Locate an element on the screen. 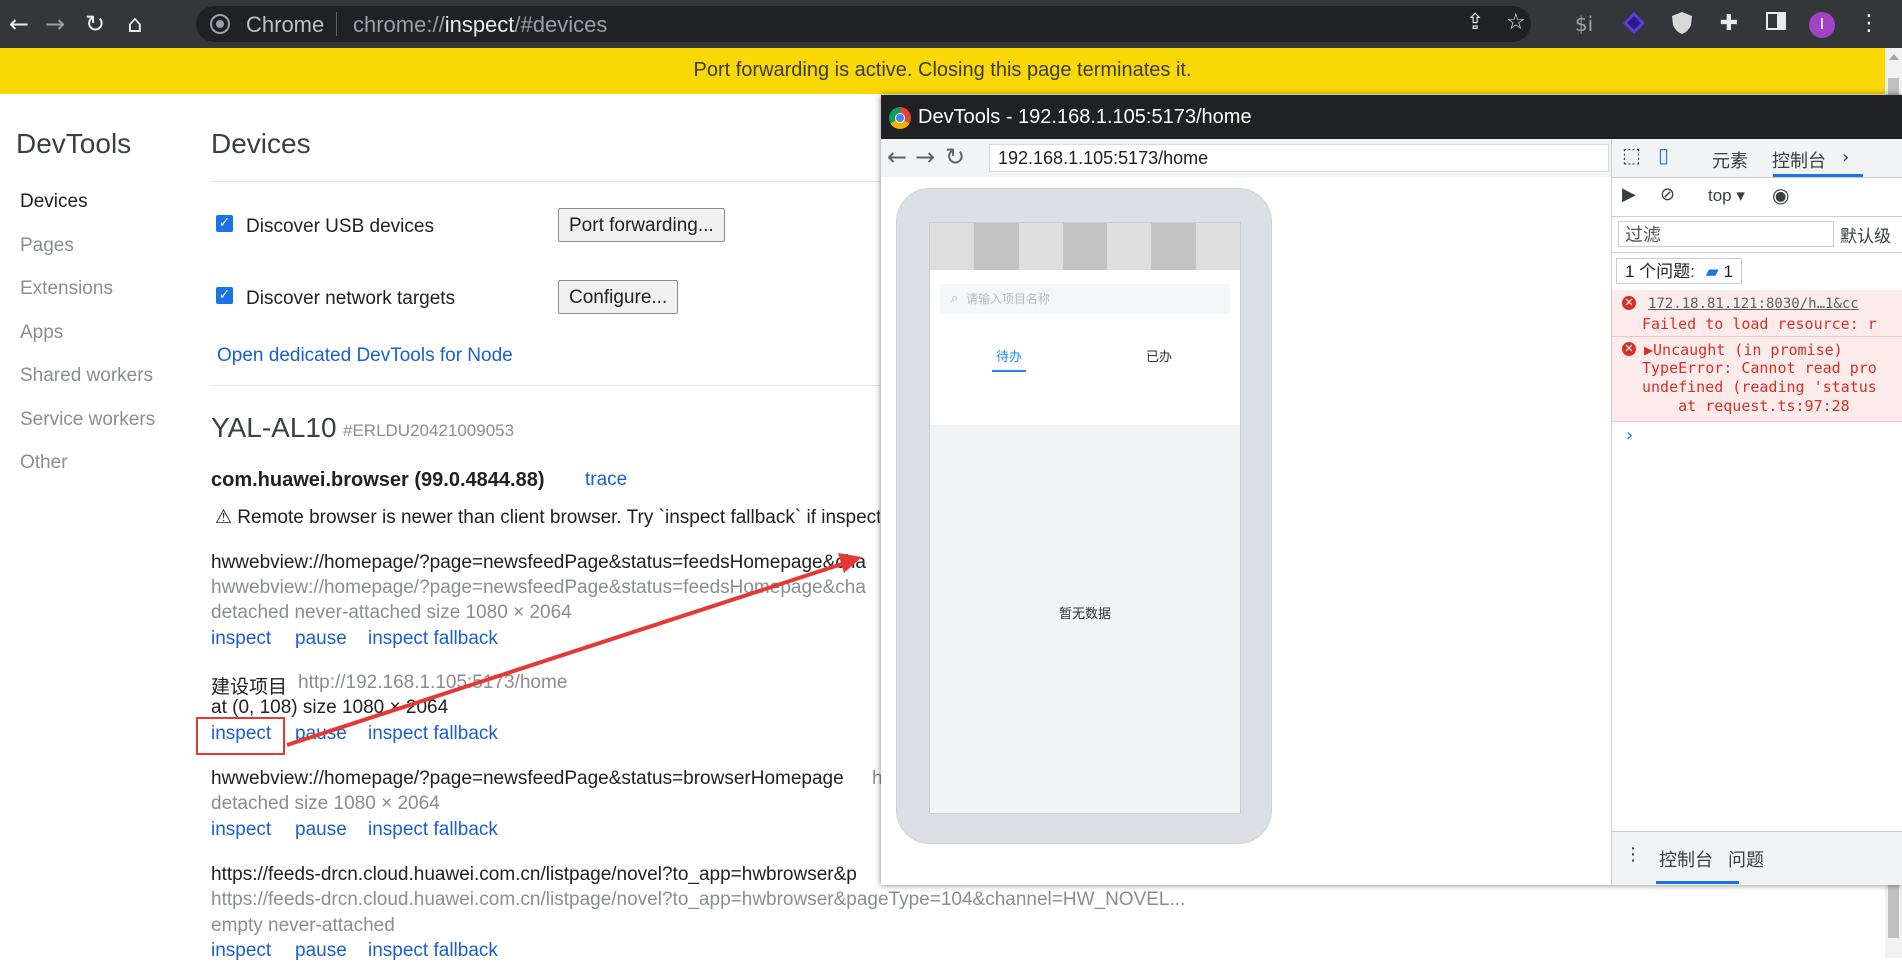 The image size is (1902, 962). error-stack-link: at request.ts:97:28 is located at coordinates (1746, 406).